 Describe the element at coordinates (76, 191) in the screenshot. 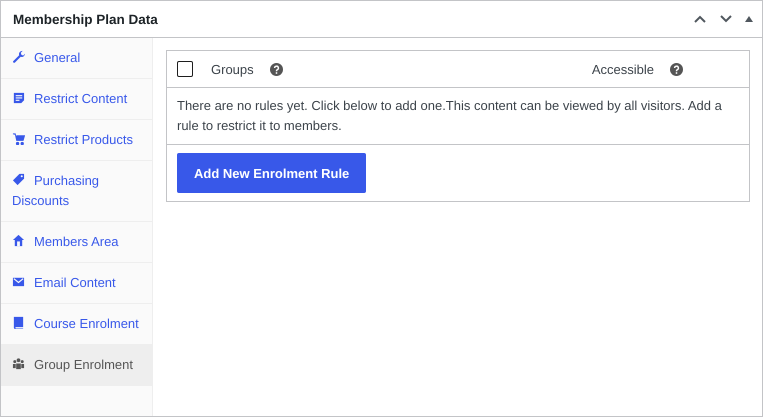

I see `sidebar-tab: Purchasing Discounts` at that location.